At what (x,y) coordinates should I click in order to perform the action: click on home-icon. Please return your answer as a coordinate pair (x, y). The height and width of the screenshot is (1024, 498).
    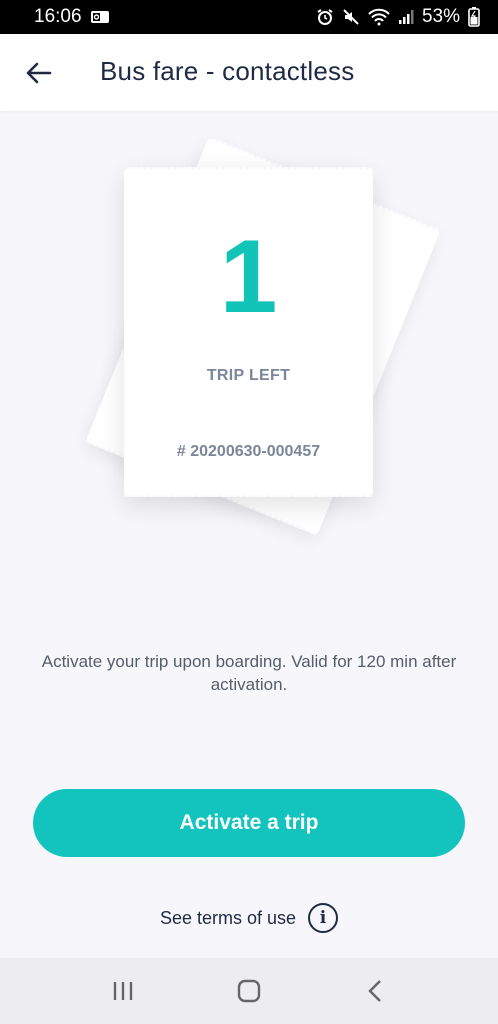
    Looking at the image, I should click on (249, 991).